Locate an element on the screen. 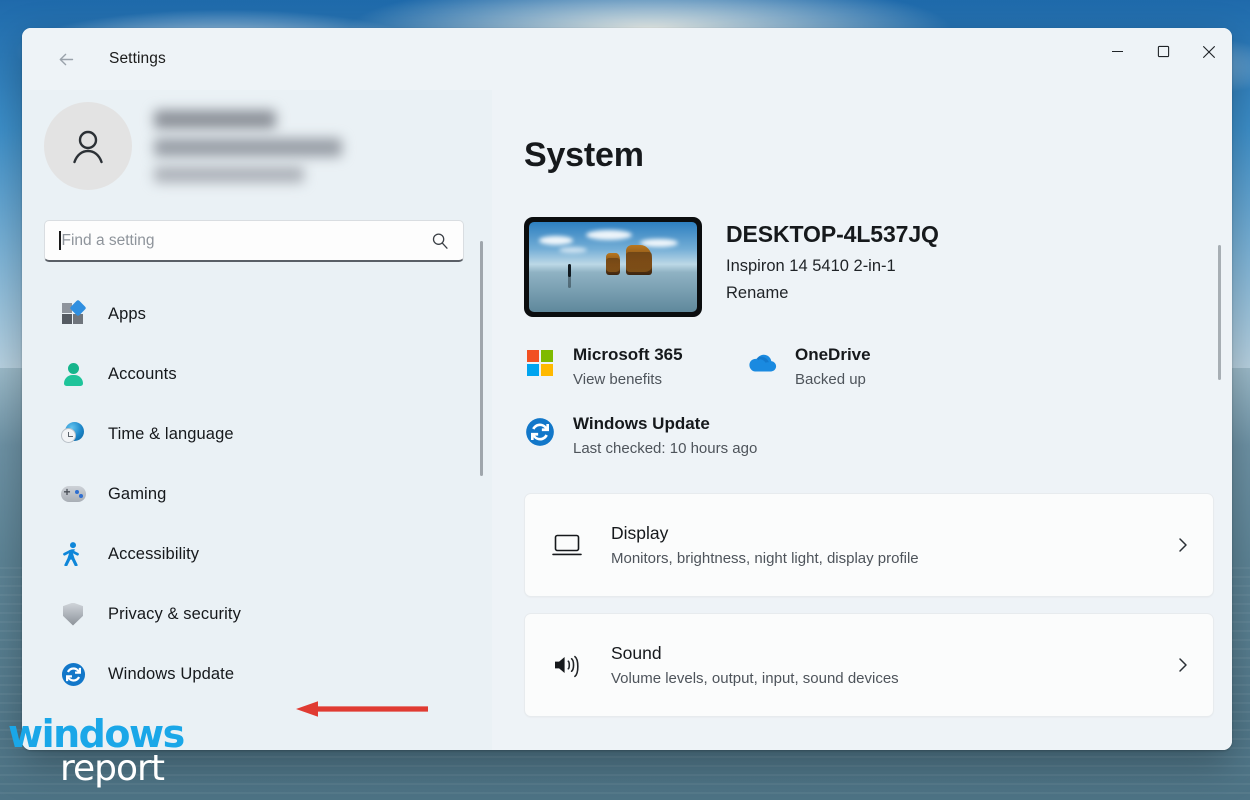  title-bar: Settings is located at coordinates (627, 59).